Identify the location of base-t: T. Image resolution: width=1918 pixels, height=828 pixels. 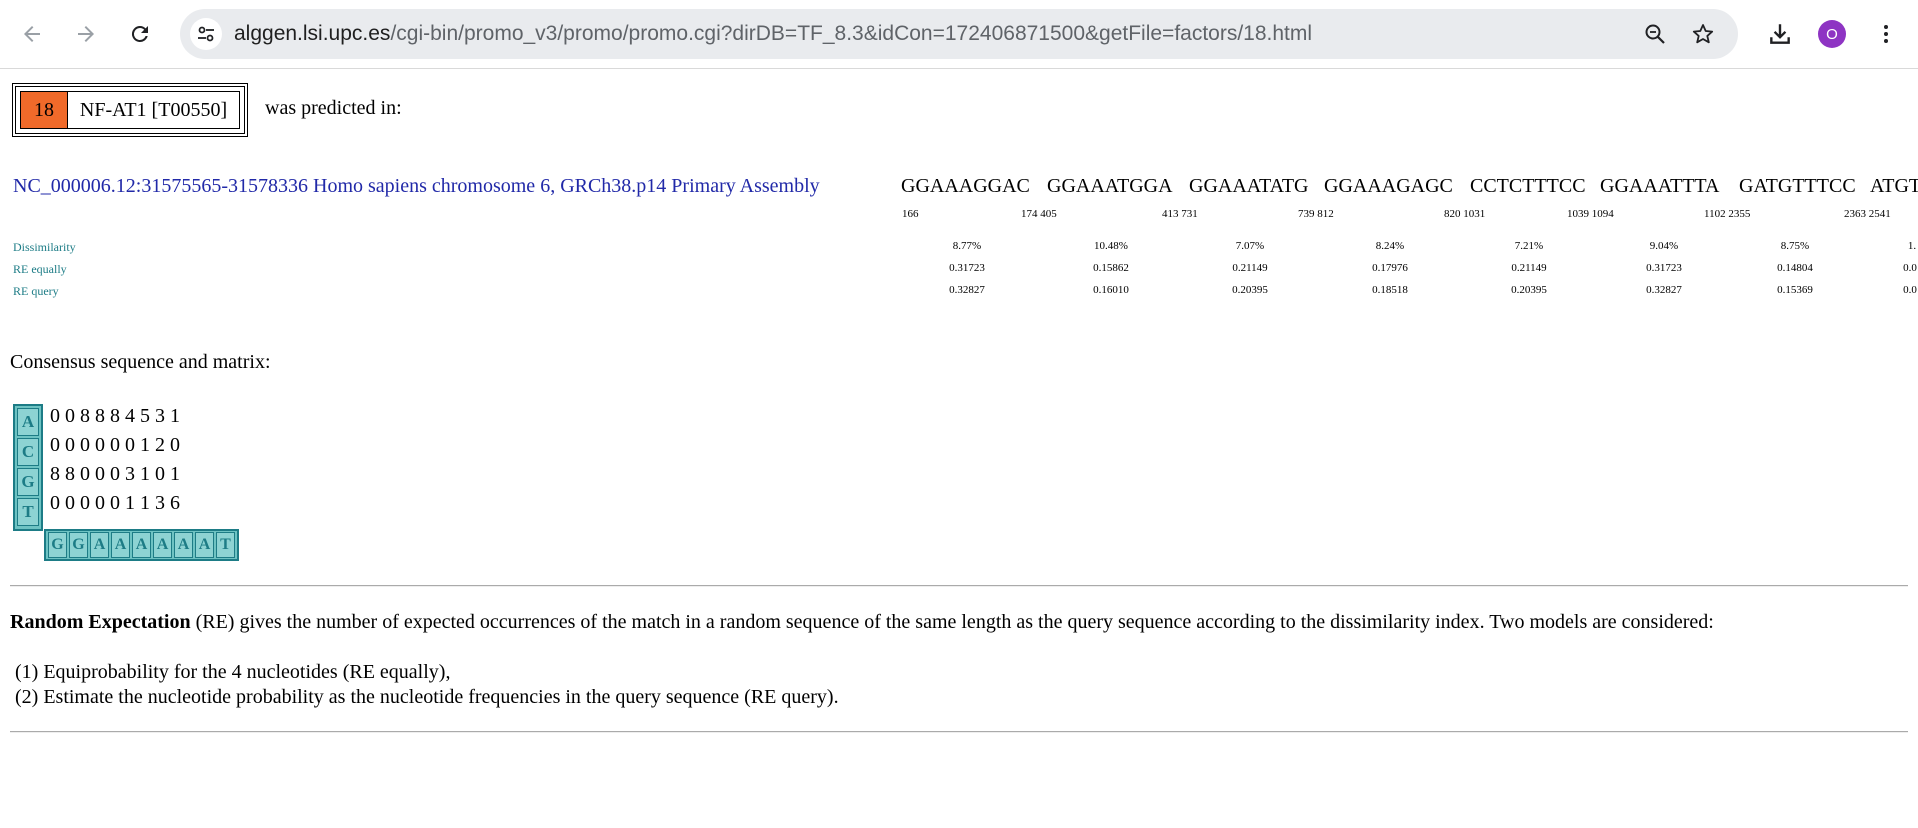
(28, 512).